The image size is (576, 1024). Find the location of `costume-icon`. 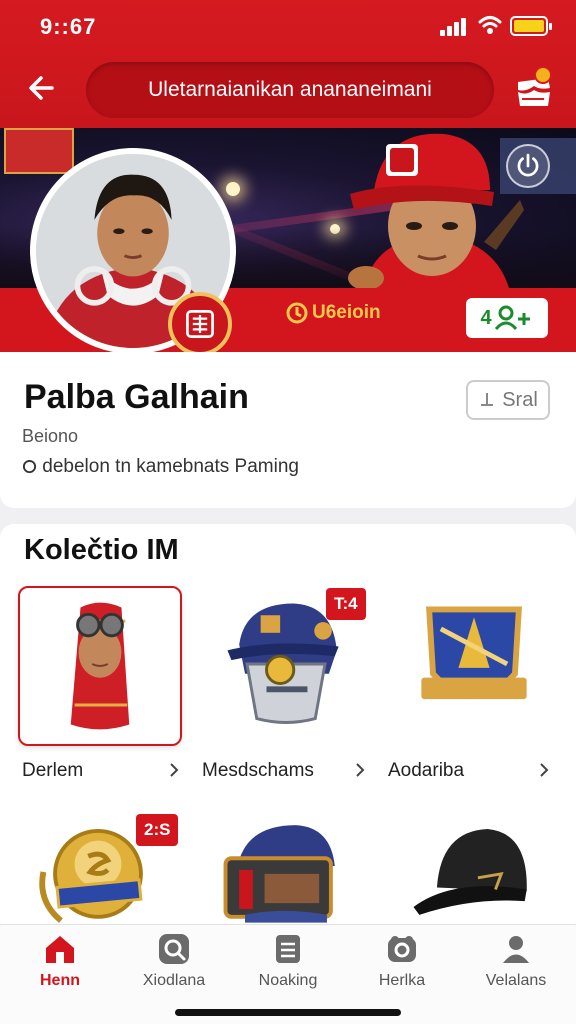

costume-icon is located at coordinates (100, 666).